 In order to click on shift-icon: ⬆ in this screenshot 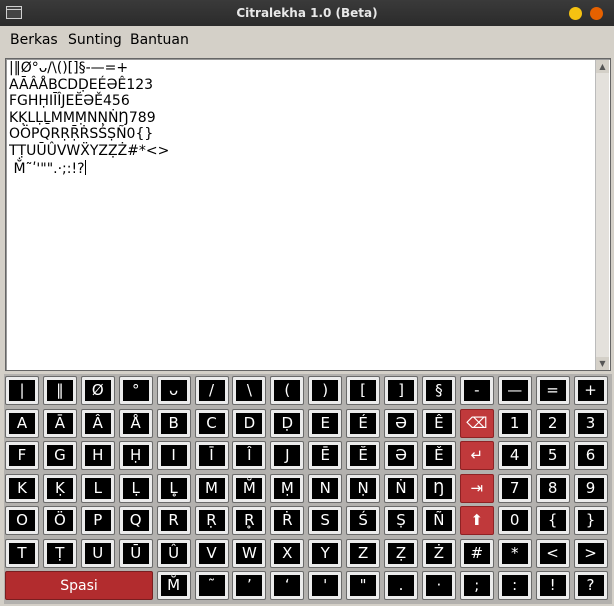, I will do `click(476, 520)`.